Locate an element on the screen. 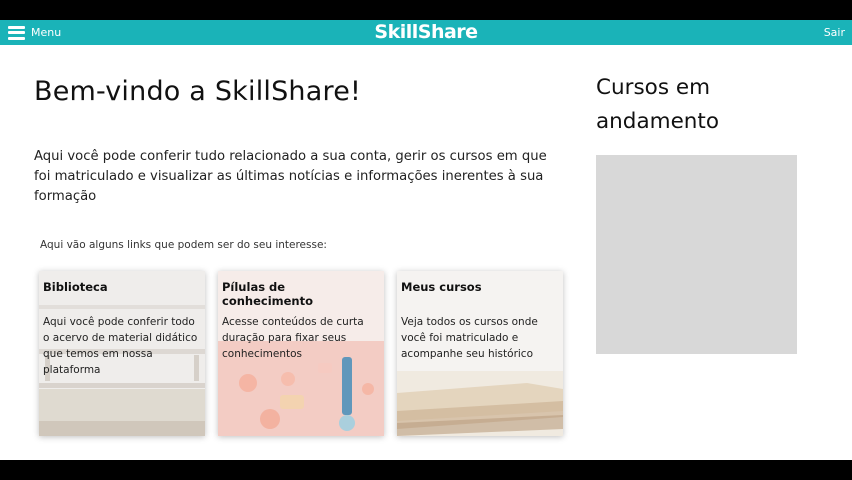 The image size is (852, 480). menu-label: Menu is located at coordinates (46, 32).